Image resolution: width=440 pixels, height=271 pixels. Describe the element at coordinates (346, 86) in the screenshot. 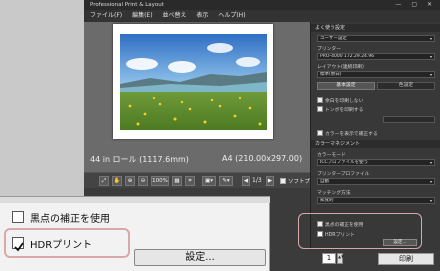

I see `tab-basic-settings: 基本設定` at that location.